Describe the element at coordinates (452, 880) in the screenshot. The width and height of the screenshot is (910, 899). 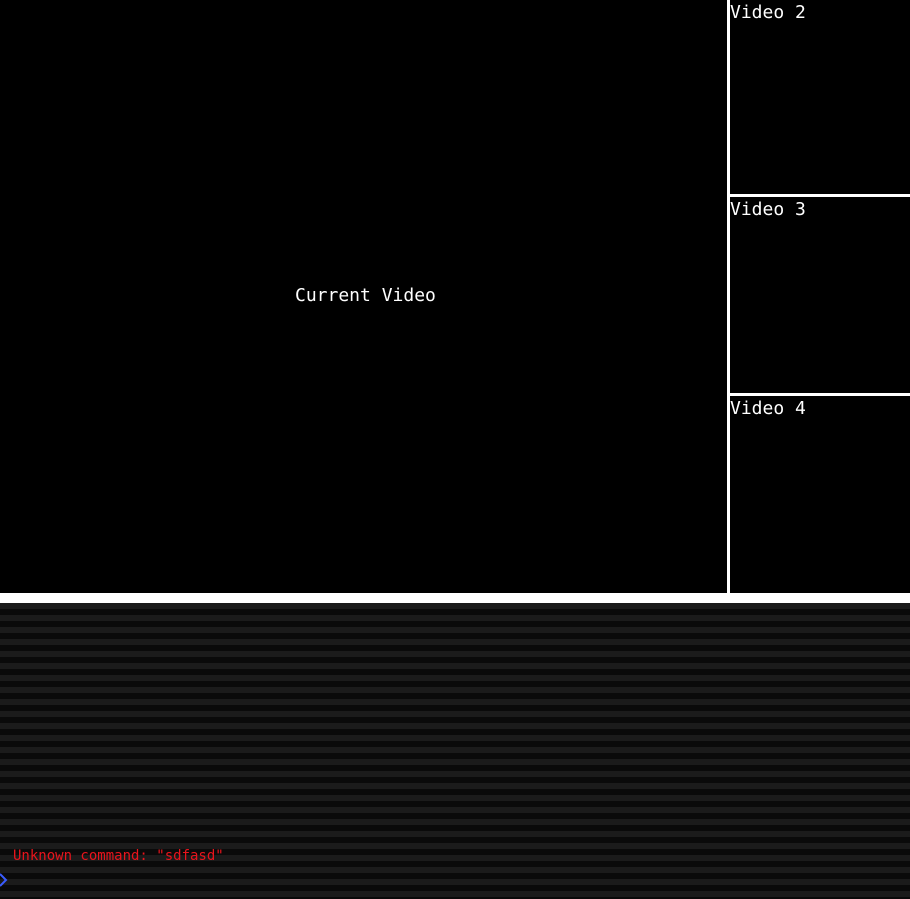
I see `console-command-input` at that location.